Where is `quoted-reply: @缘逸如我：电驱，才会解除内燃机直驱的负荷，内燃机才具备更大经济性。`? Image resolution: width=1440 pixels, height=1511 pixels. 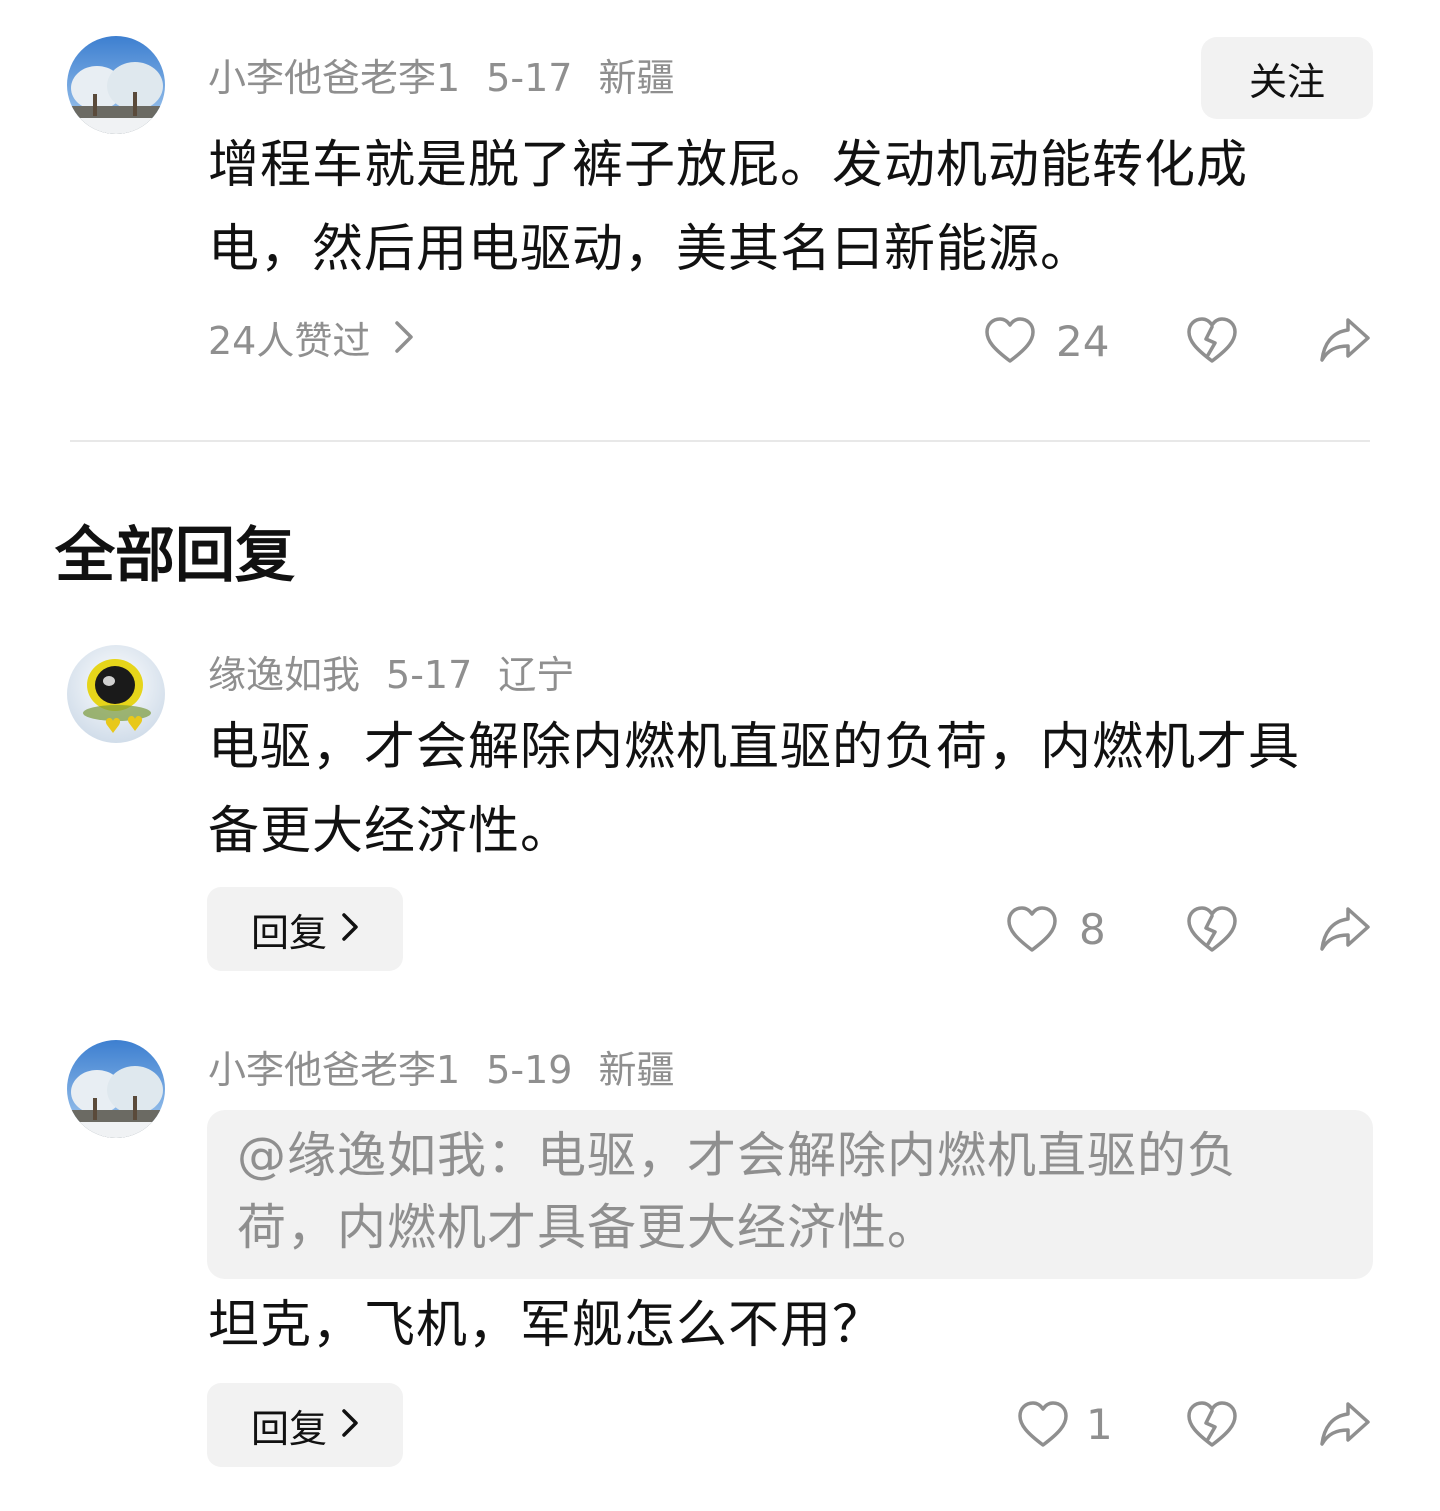 quoted-reply: @缘逸如我：电驱，才会解除内燃机直驱的负荷，内燃机才具备更大经济性。 is located at coordinates (790, 1194).